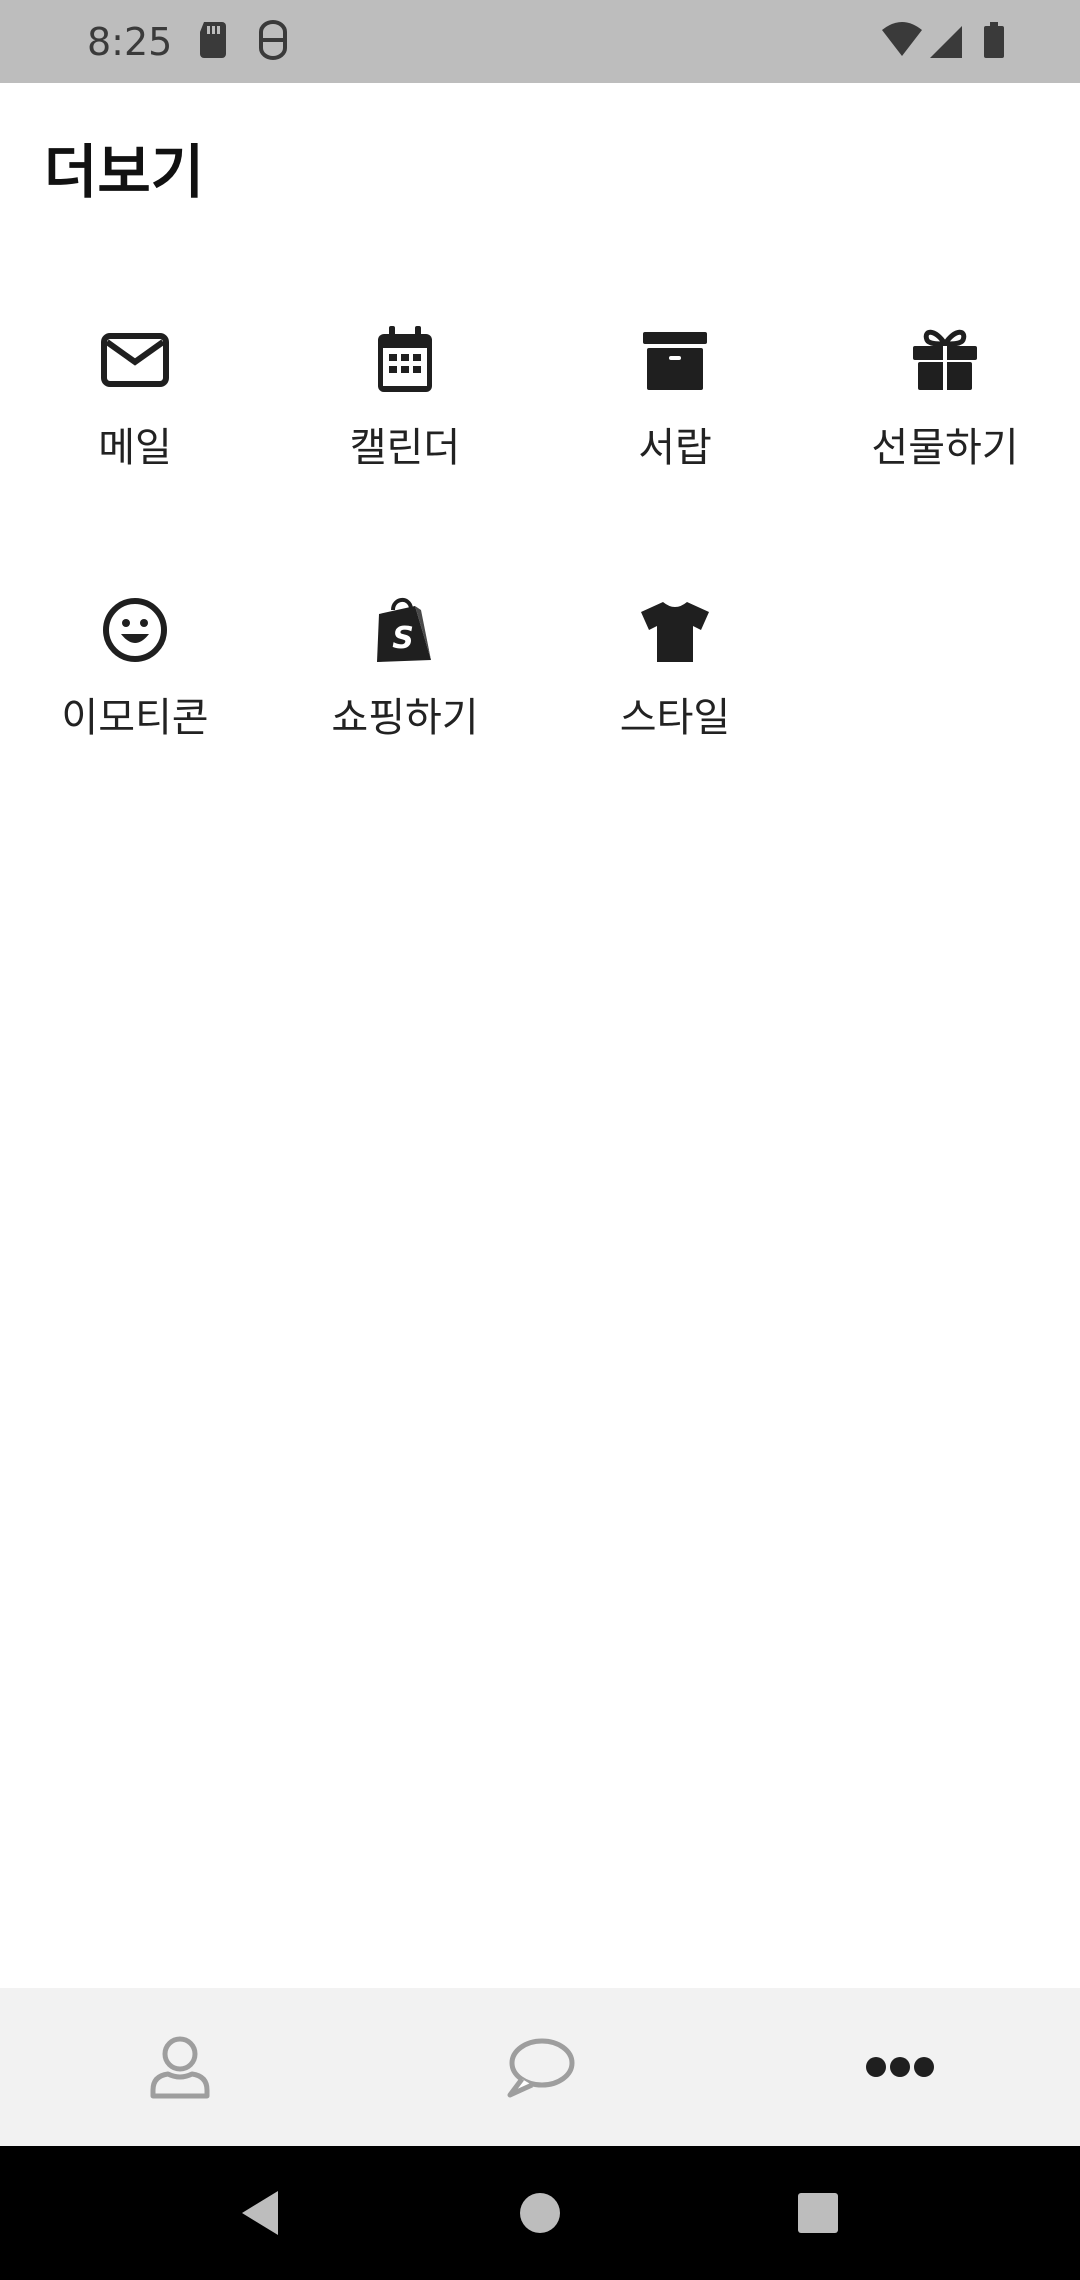 The width and height of the screenshot is (1080, 2280). What do you see at coordinates (900, 2067) in the screenshot?
I see `nav-item-more` at bounding box center [900, 2067].